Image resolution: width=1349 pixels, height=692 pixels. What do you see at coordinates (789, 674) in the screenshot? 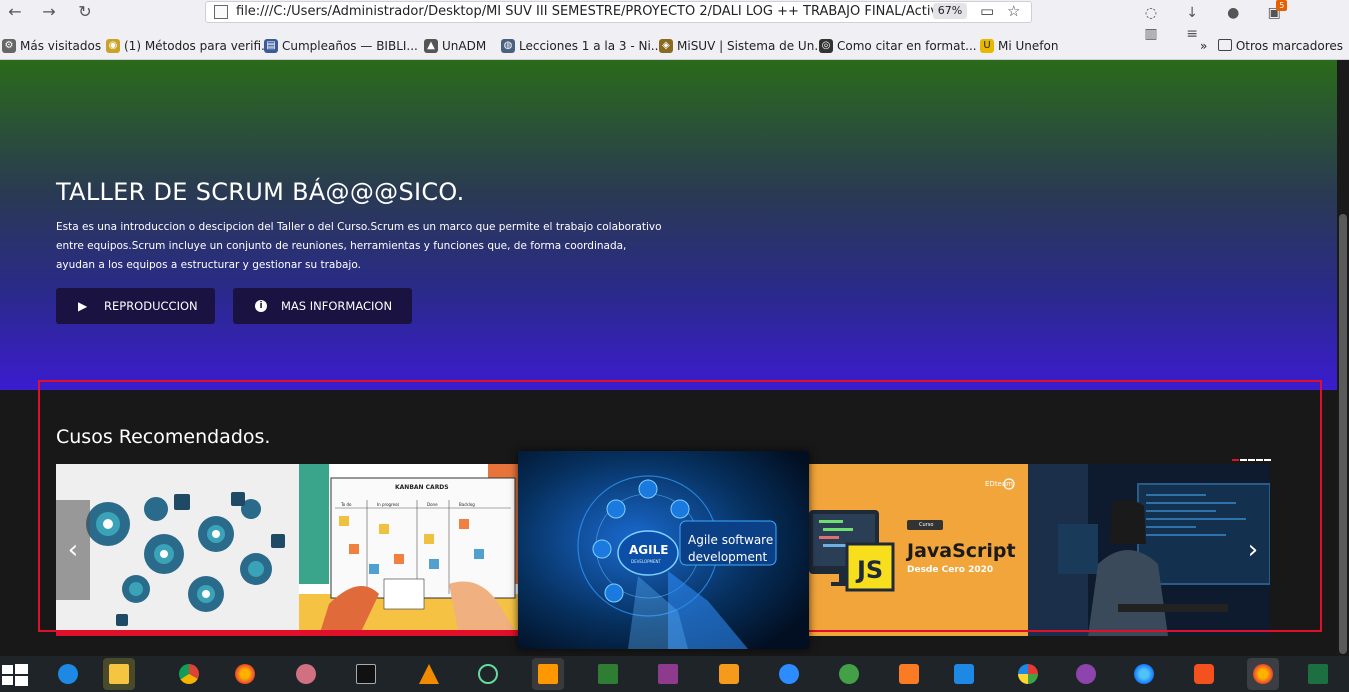
I see `zoom-app-icon` at bounding box center [789, 674].